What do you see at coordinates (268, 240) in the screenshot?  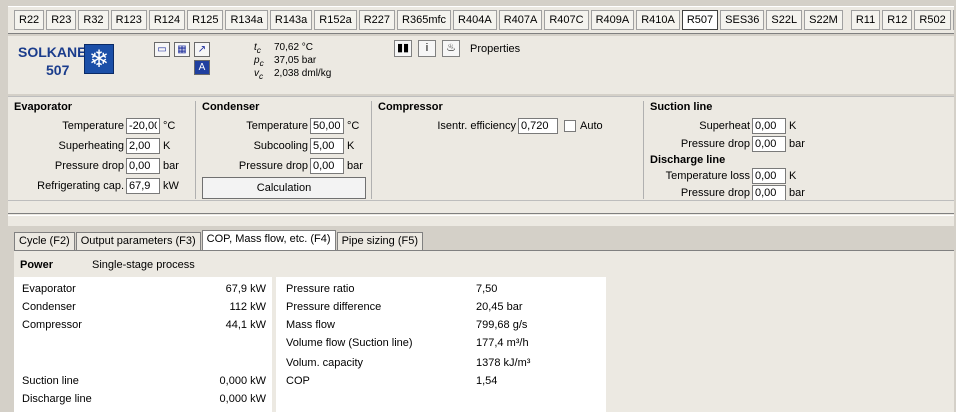 I see `tab-cop-mass-flow: COP, Mass flow, etc. (F4)` at bounding box center [268, 240].